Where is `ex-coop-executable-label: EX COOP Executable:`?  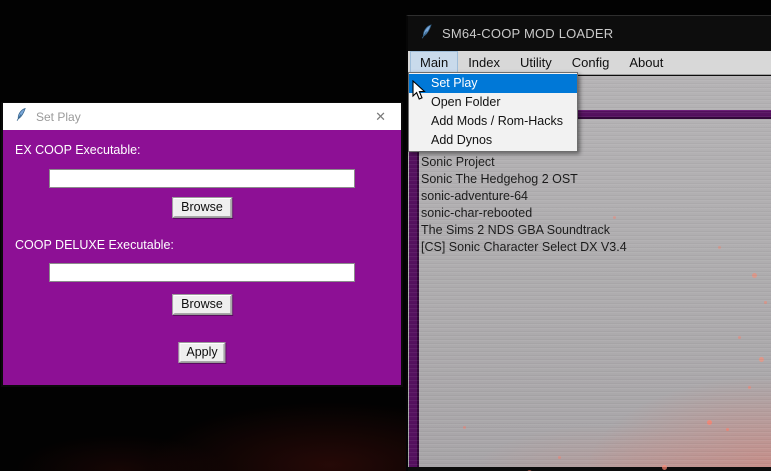
ex-coop-executable-label: EX COOP Executable: is located at coordinates (78, 150).